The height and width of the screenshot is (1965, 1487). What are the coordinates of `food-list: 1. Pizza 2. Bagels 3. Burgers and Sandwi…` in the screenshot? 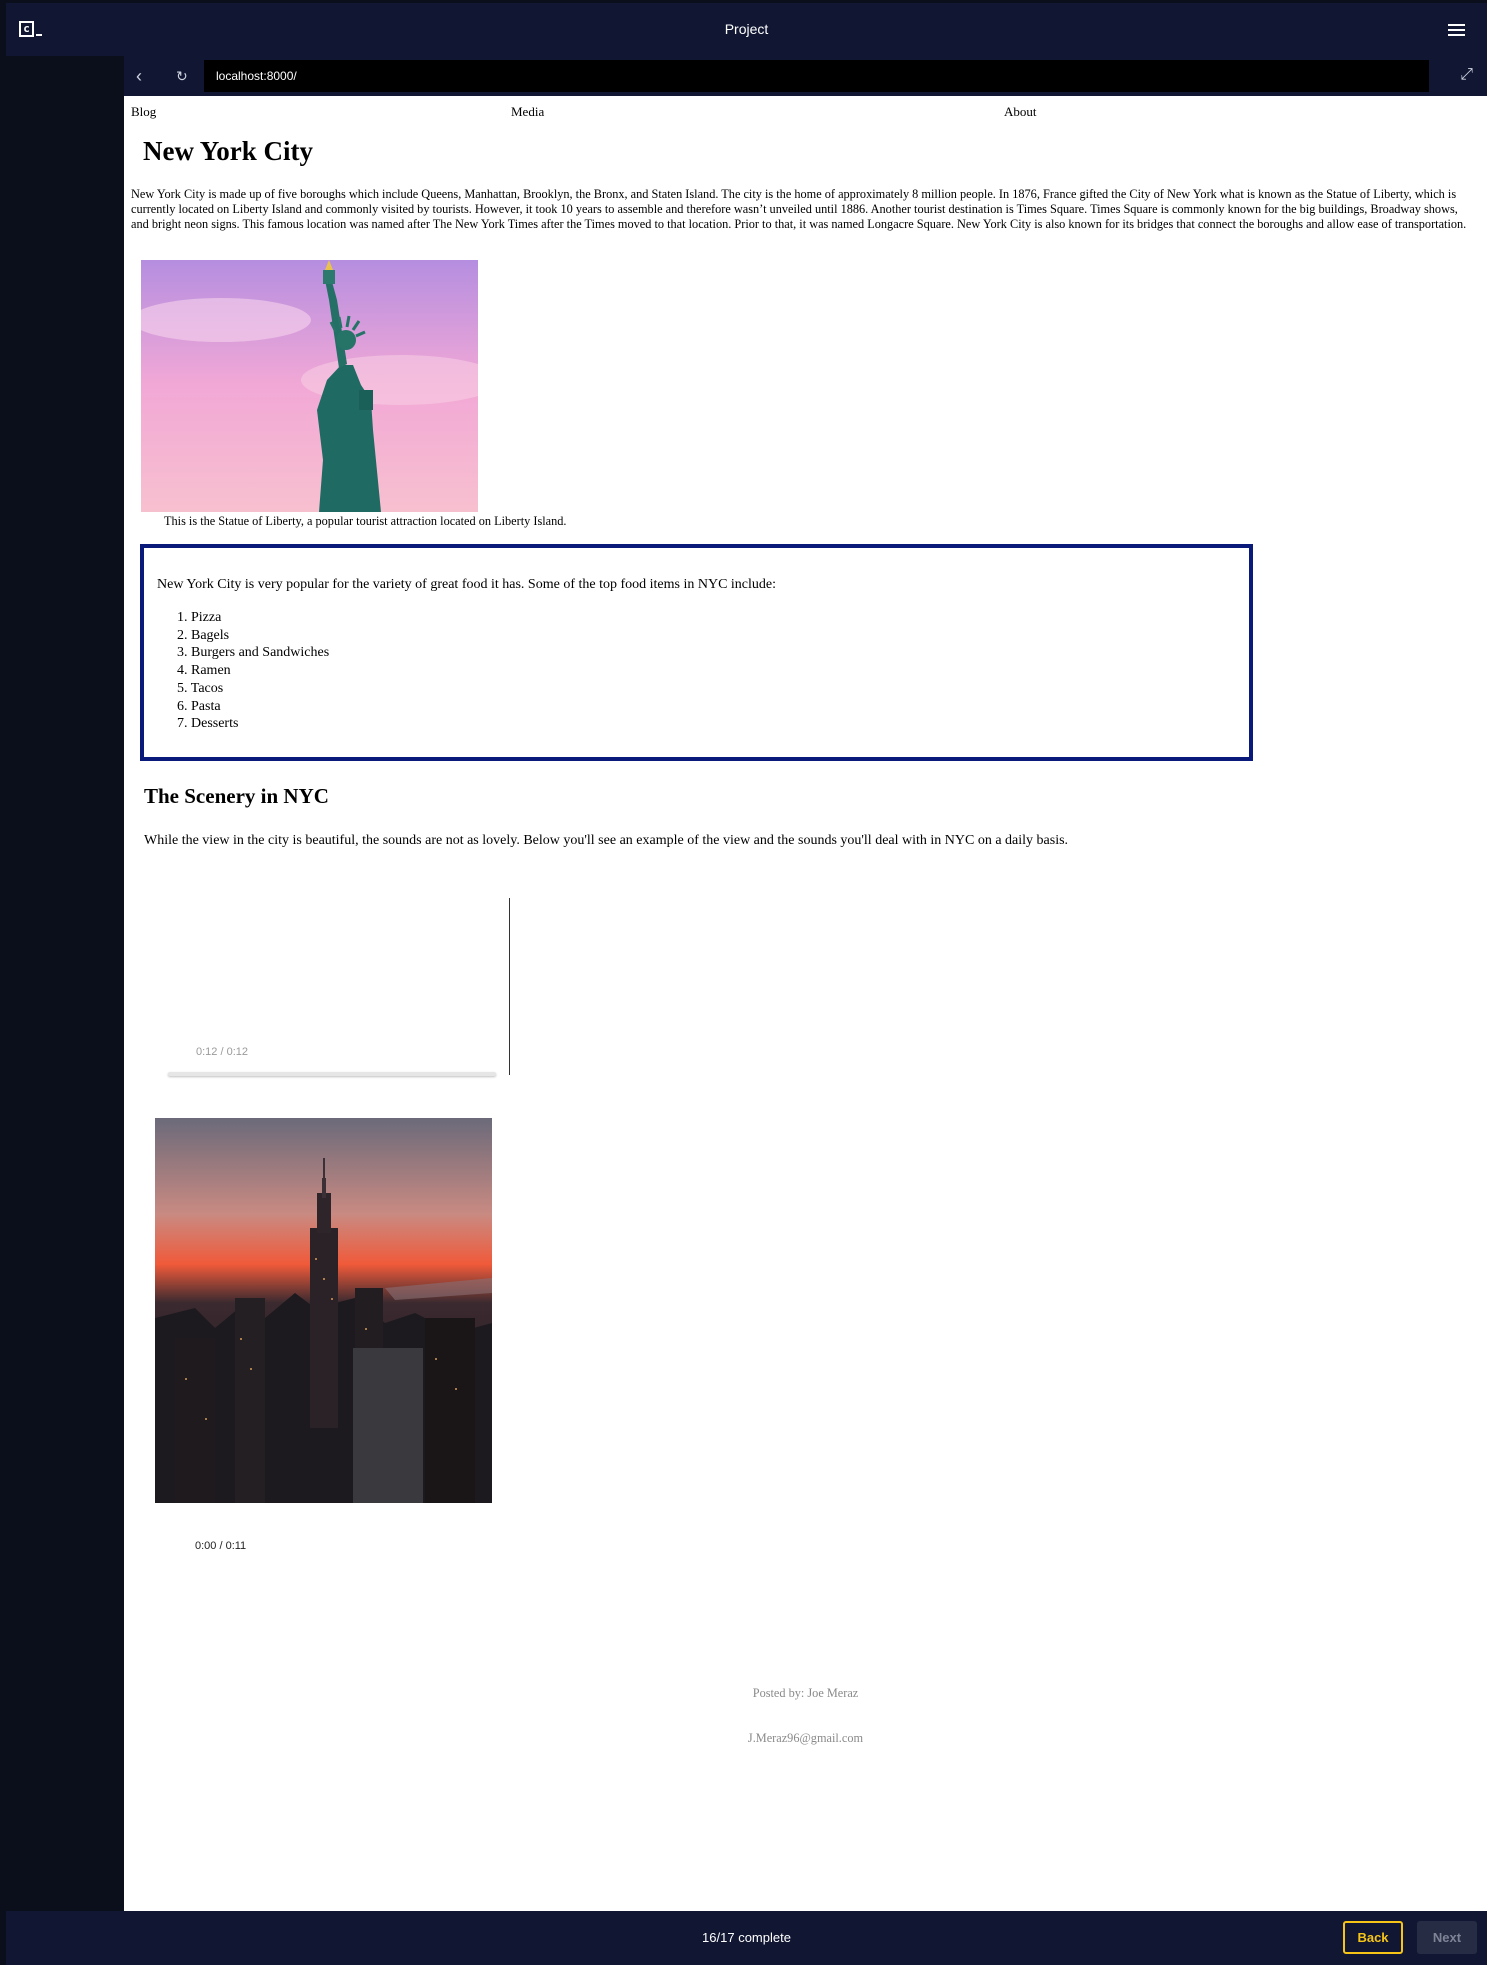 It's located at (253, 671).